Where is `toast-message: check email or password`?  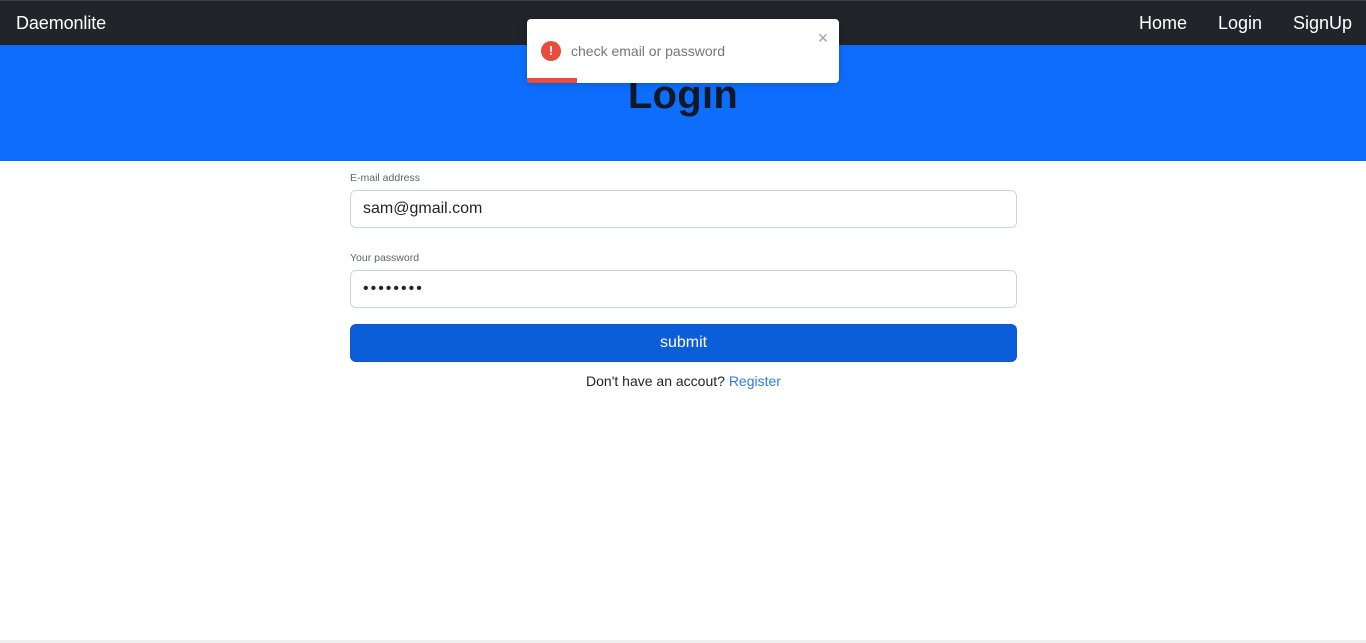
toast-message: check email or password is located at coordinates (648, 51).